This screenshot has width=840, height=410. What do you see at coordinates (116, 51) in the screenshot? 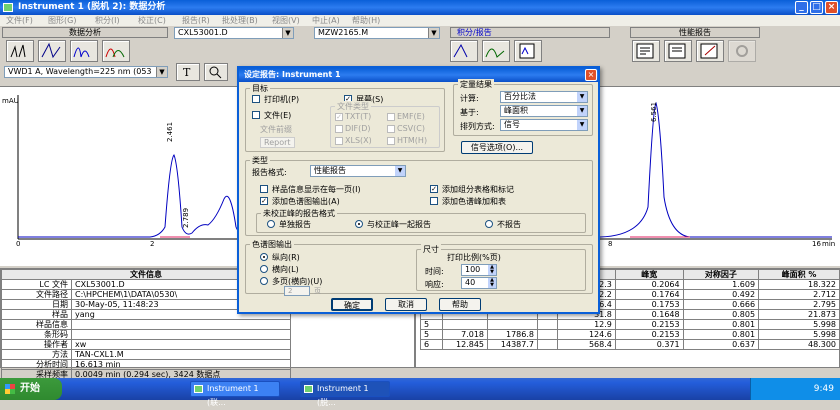
I see `overlay-view-button` at bounding box center [116, 51].